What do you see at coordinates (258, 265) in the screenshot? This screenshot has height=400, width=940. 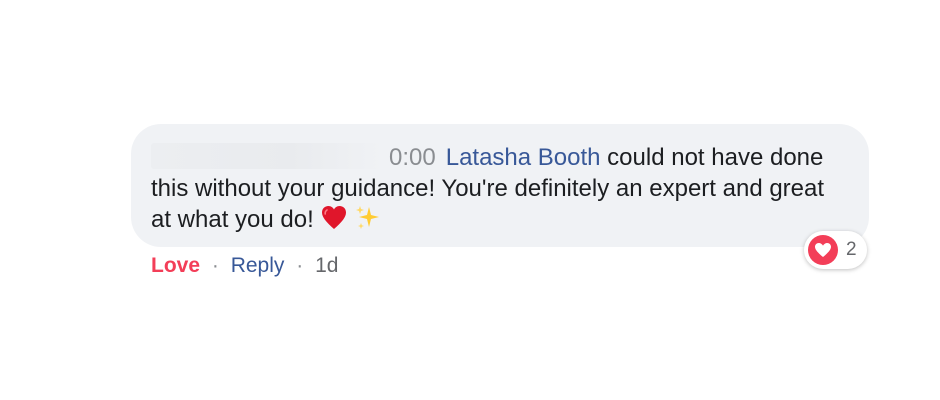 I see `reply-button: Reply` at bounding box center [258, 265].